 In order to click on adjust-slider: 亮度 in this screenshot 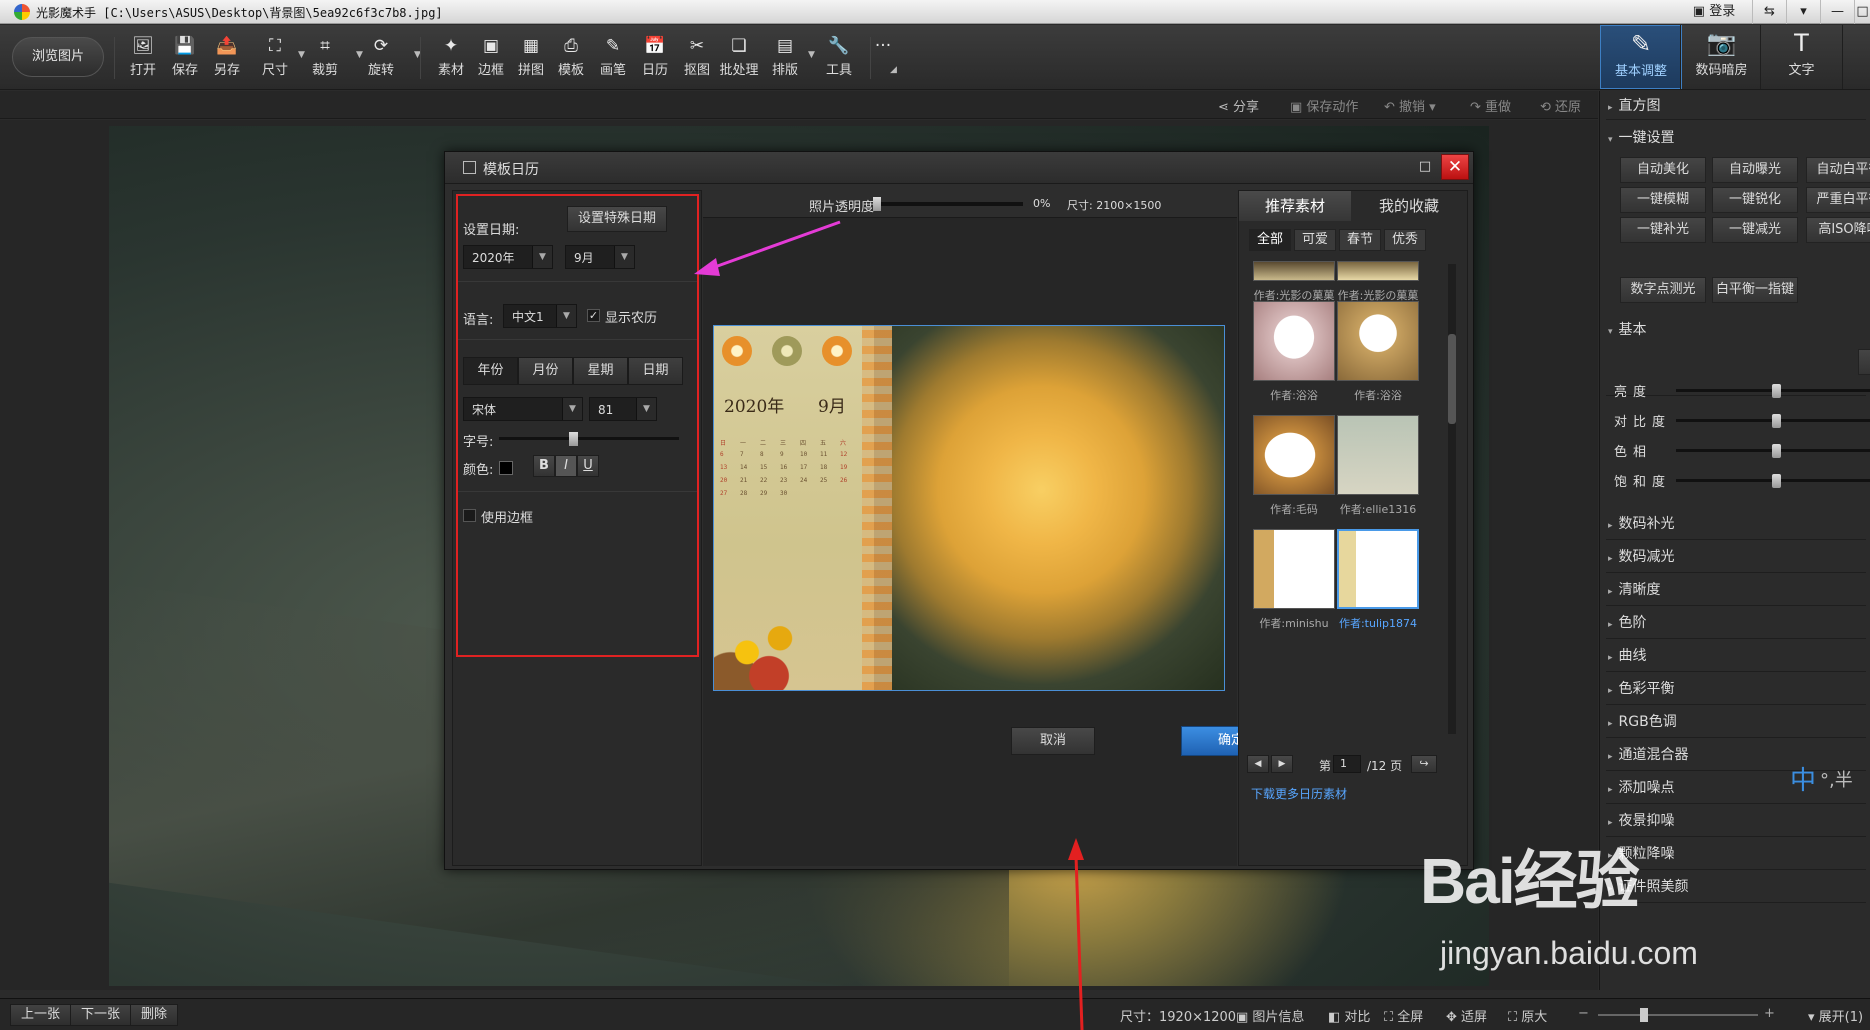, I will do `click(1742, 390)`.